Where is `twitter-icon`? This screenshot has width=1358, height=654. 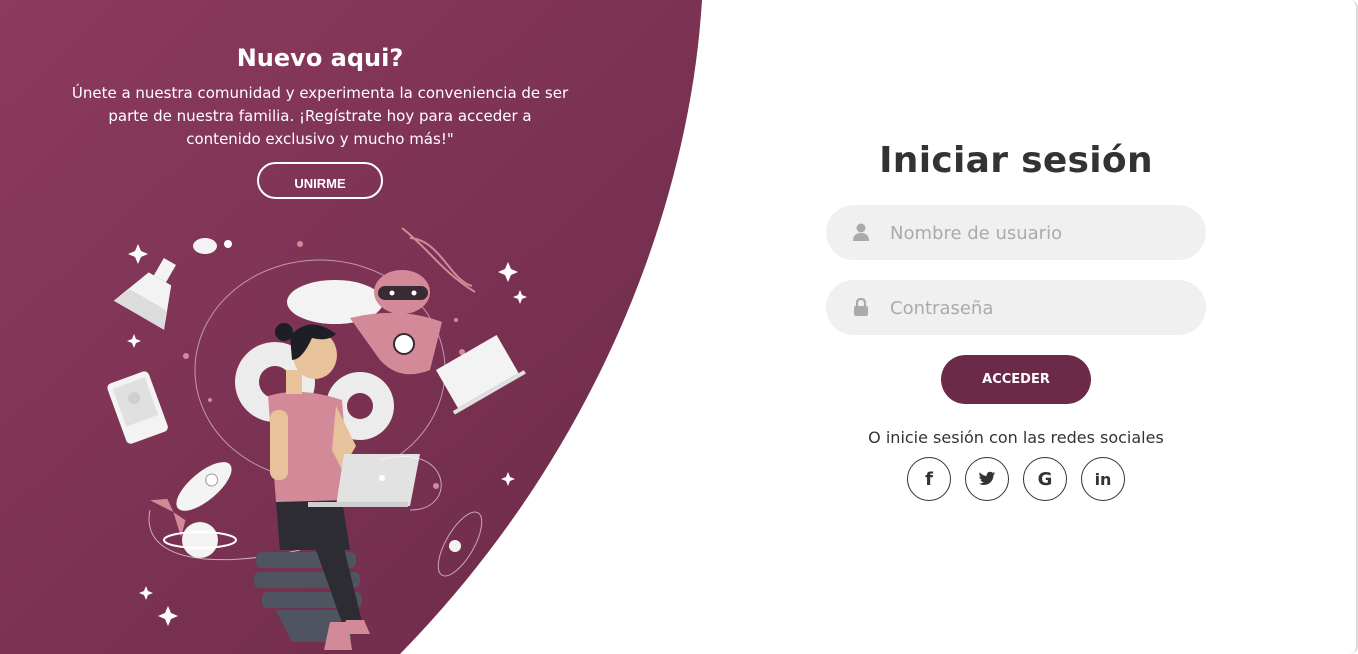 twitter-icon is located at coordinates (987, 478).